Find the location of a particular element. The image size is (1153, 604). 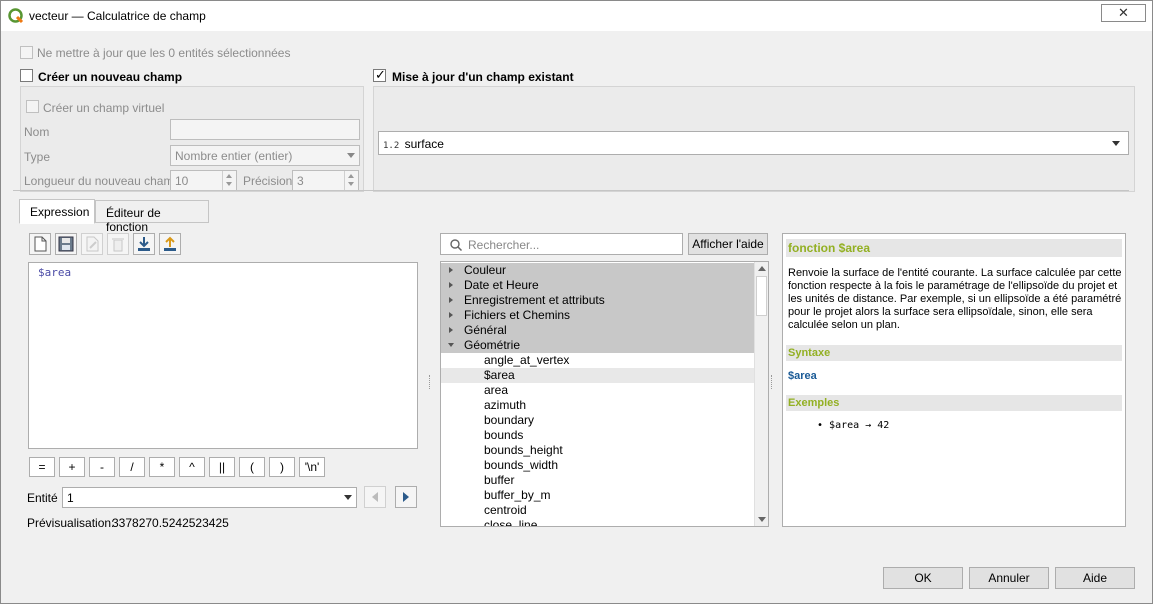

existing-field-combobox: 1.2 surface is located at coordinates (753, 143).